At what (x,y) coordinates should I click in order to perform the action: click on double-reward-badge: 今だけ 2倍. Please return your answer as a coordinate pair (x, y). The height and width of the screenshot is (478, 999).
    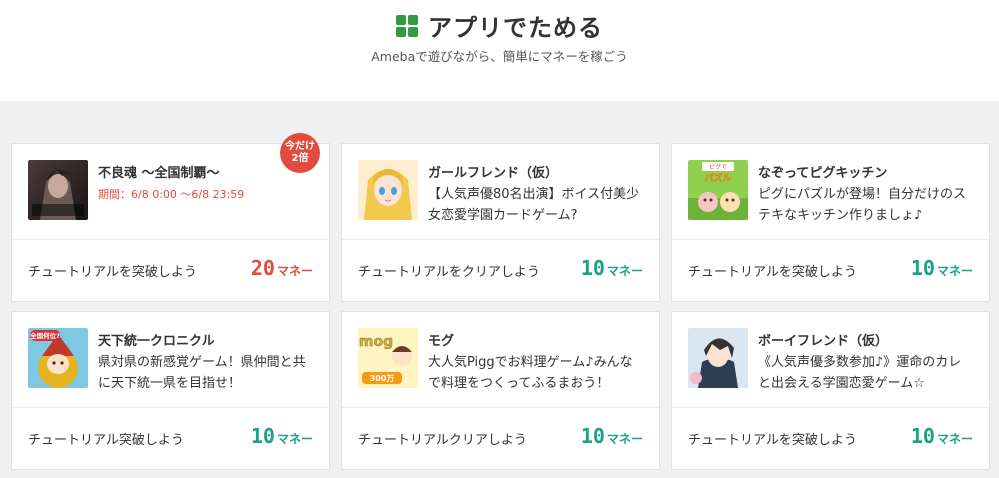
    Looking at the image, I should click on (300, 153).